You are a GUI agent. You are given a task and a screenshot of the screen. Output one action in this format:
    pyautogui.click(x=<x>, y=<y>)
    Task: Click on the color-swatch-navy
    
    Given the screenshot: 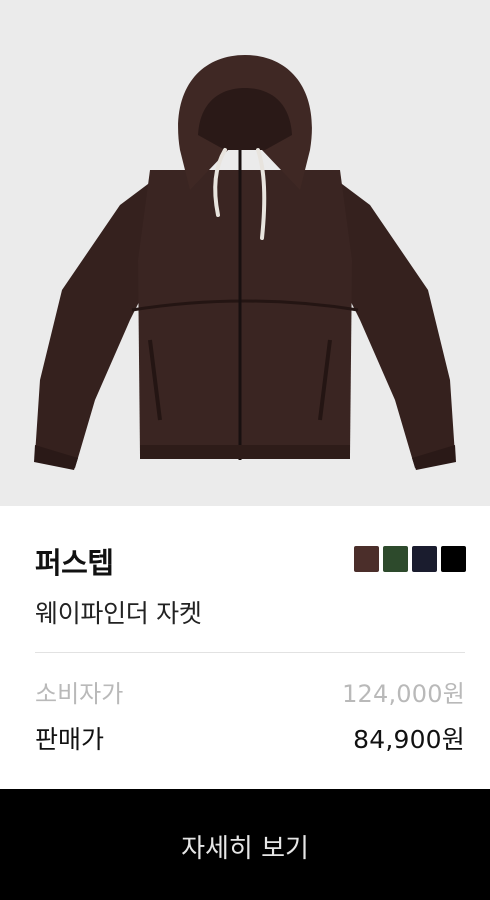 What is the action you would take?
    pyautogui.click(x=424, y=559)
    